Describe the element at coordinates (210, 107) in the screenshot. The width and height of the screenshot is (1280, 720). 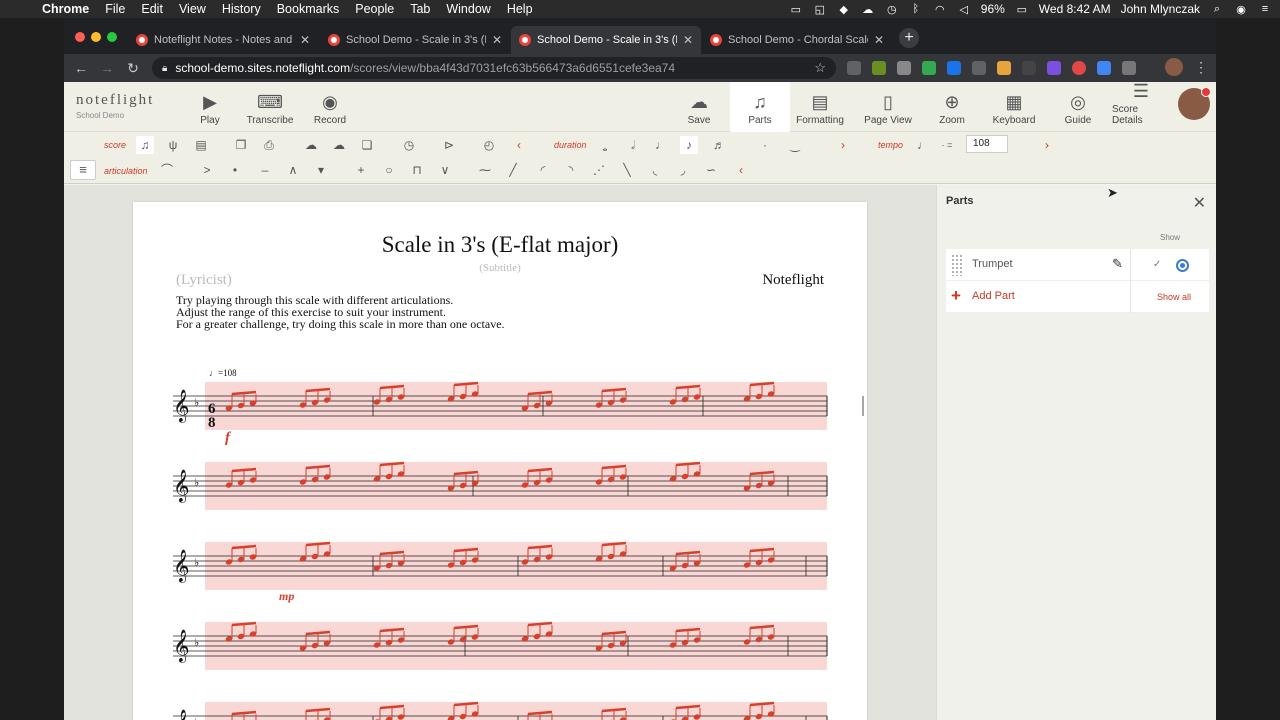
I see `play-button: ▶ Play` at that location.